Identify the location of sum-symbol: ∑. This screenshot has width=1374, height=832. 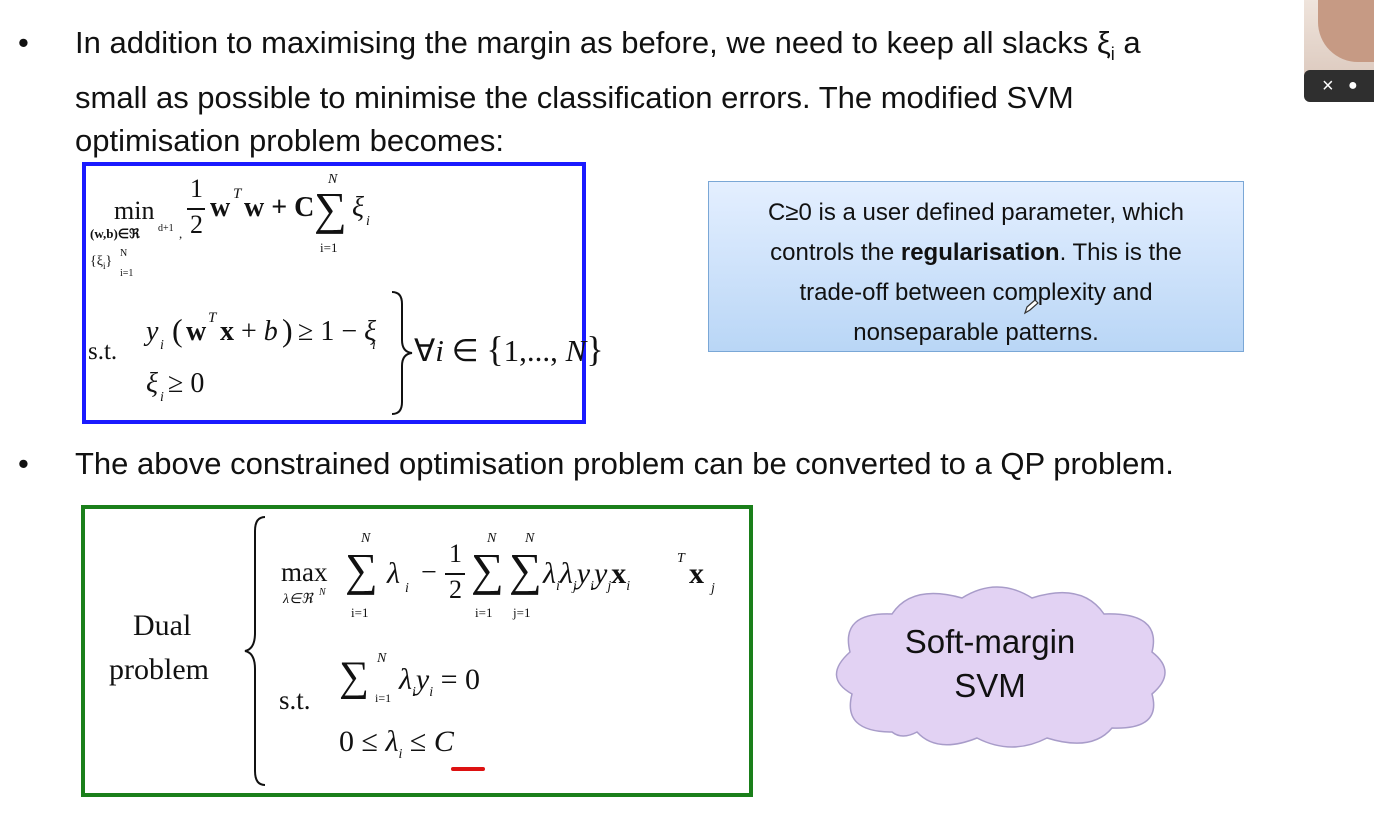
(330, 208).